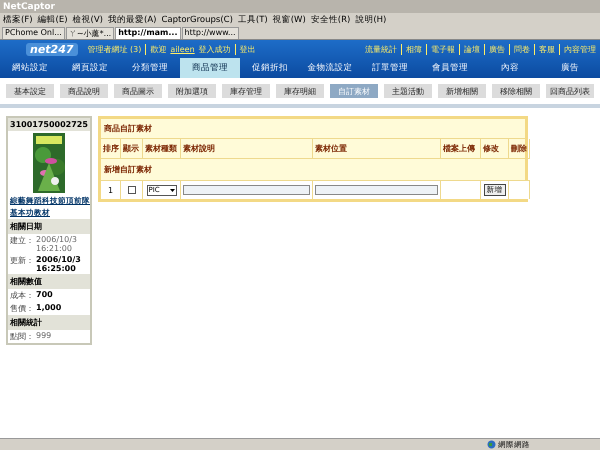 Image resolution: width=600 pixels, height=450 pixels. I want to click on welcome-text: 歡迎, so click(155, 49).